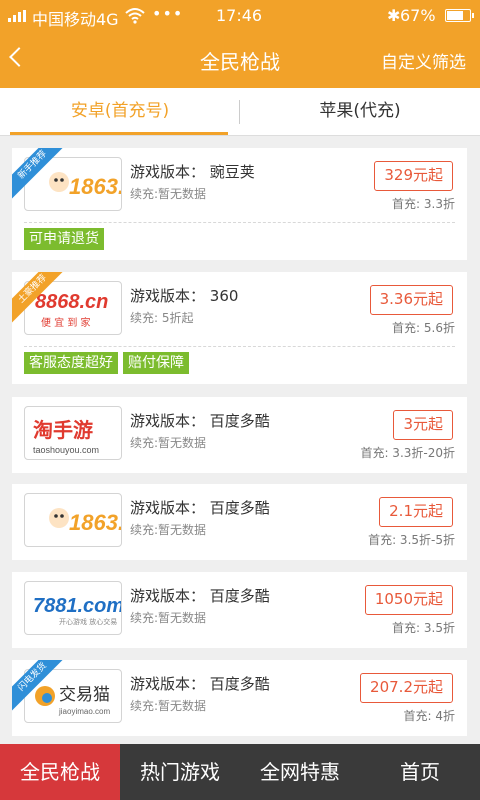 Image resolution: width=480 pixels, height=800 pixels. I want to click on logo-text: 8868.cn, so click(71, 302).